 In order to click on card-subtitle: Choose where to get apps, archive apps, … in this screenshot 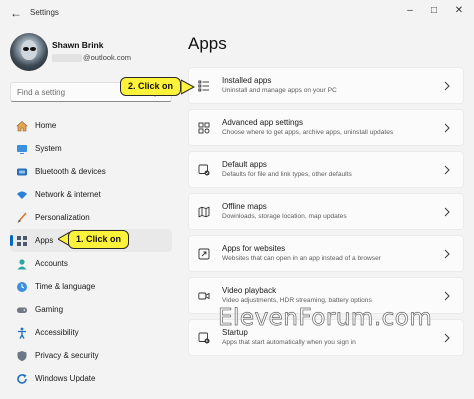, I will do `click(308, 132)`.